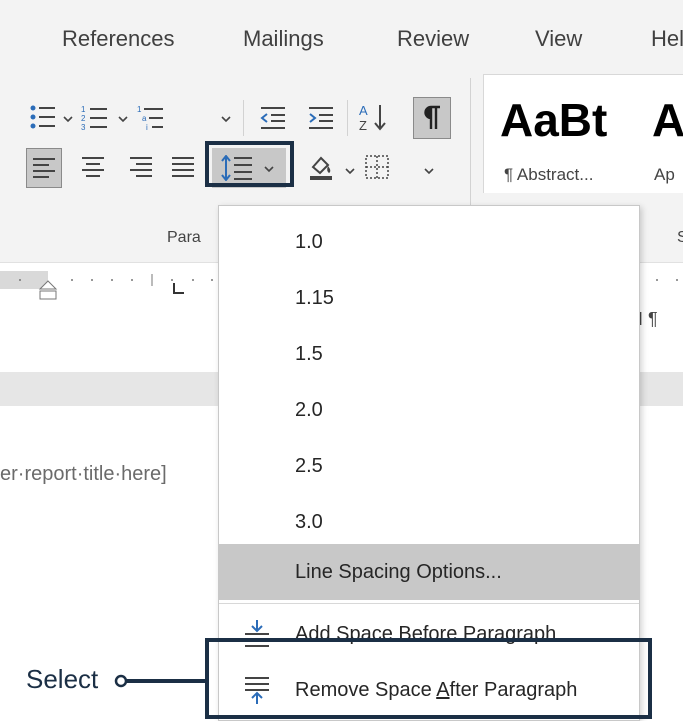  Describe the element at coordinates (83, 118) in the screenshot. I see `svg-text: 2` at that location.